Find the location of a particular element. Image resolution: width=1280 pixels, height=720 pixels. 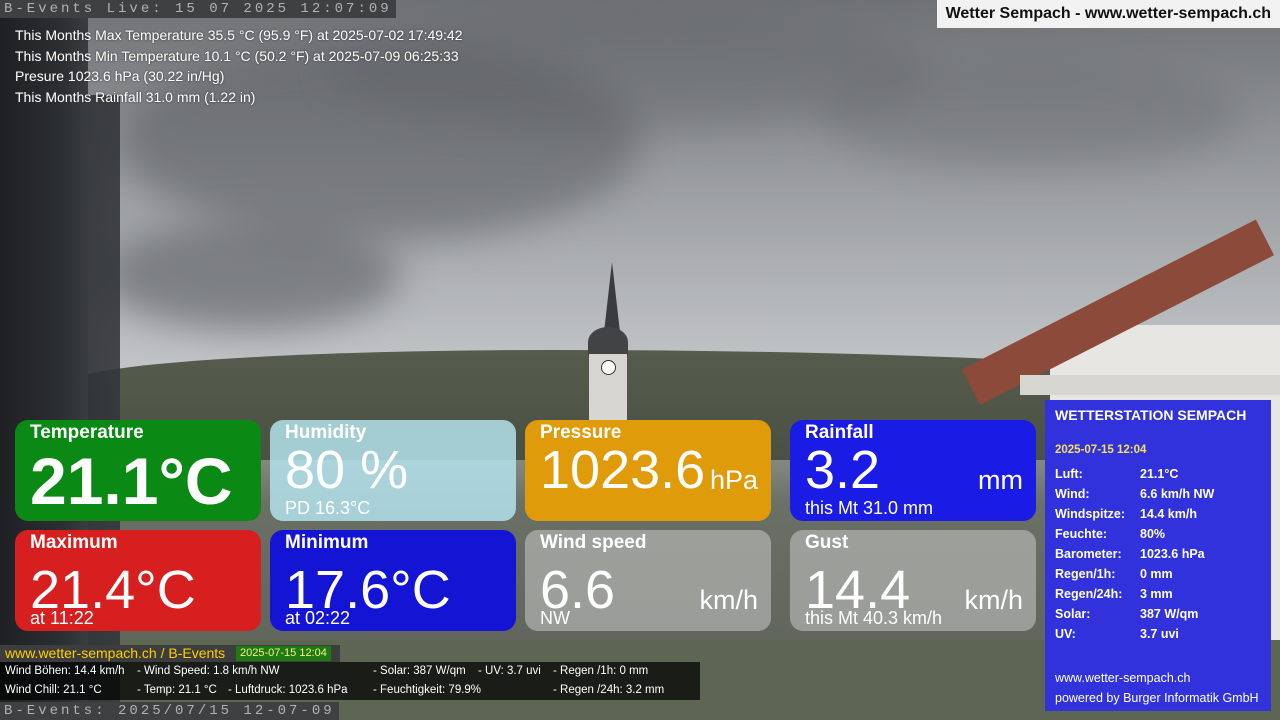

pressure-tile: Pressure 1023.6 hPa is located at coordinates (648, 470).